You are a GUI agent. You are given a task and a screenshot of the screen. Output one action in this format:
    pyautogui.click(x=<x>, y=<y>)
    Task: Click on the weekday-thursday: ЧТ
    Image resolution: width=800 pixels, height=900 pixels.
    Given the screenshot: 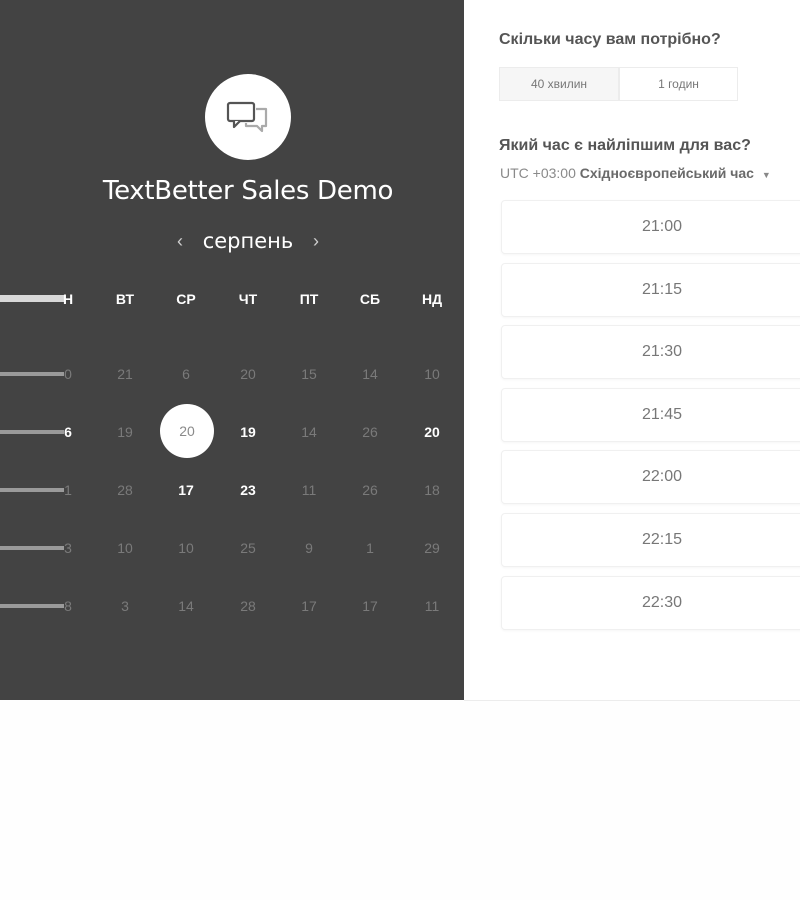 What is the action you would take?
    pyautogui.click(x=248, y=299)
    